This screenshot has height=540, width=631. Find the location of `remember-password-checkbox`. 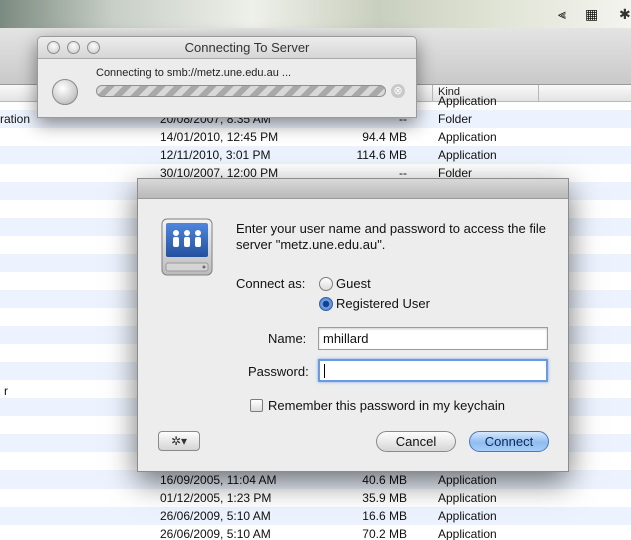

remember-password-checkbox is located at coordinates (256, 405).